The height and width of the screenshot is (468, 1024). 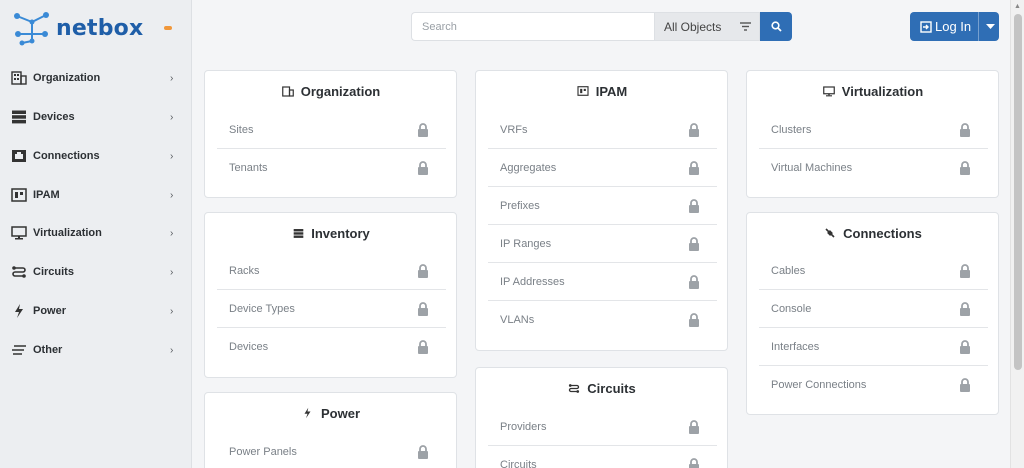 I want to click on list-item: VLANs, so click(x=602, y=320).